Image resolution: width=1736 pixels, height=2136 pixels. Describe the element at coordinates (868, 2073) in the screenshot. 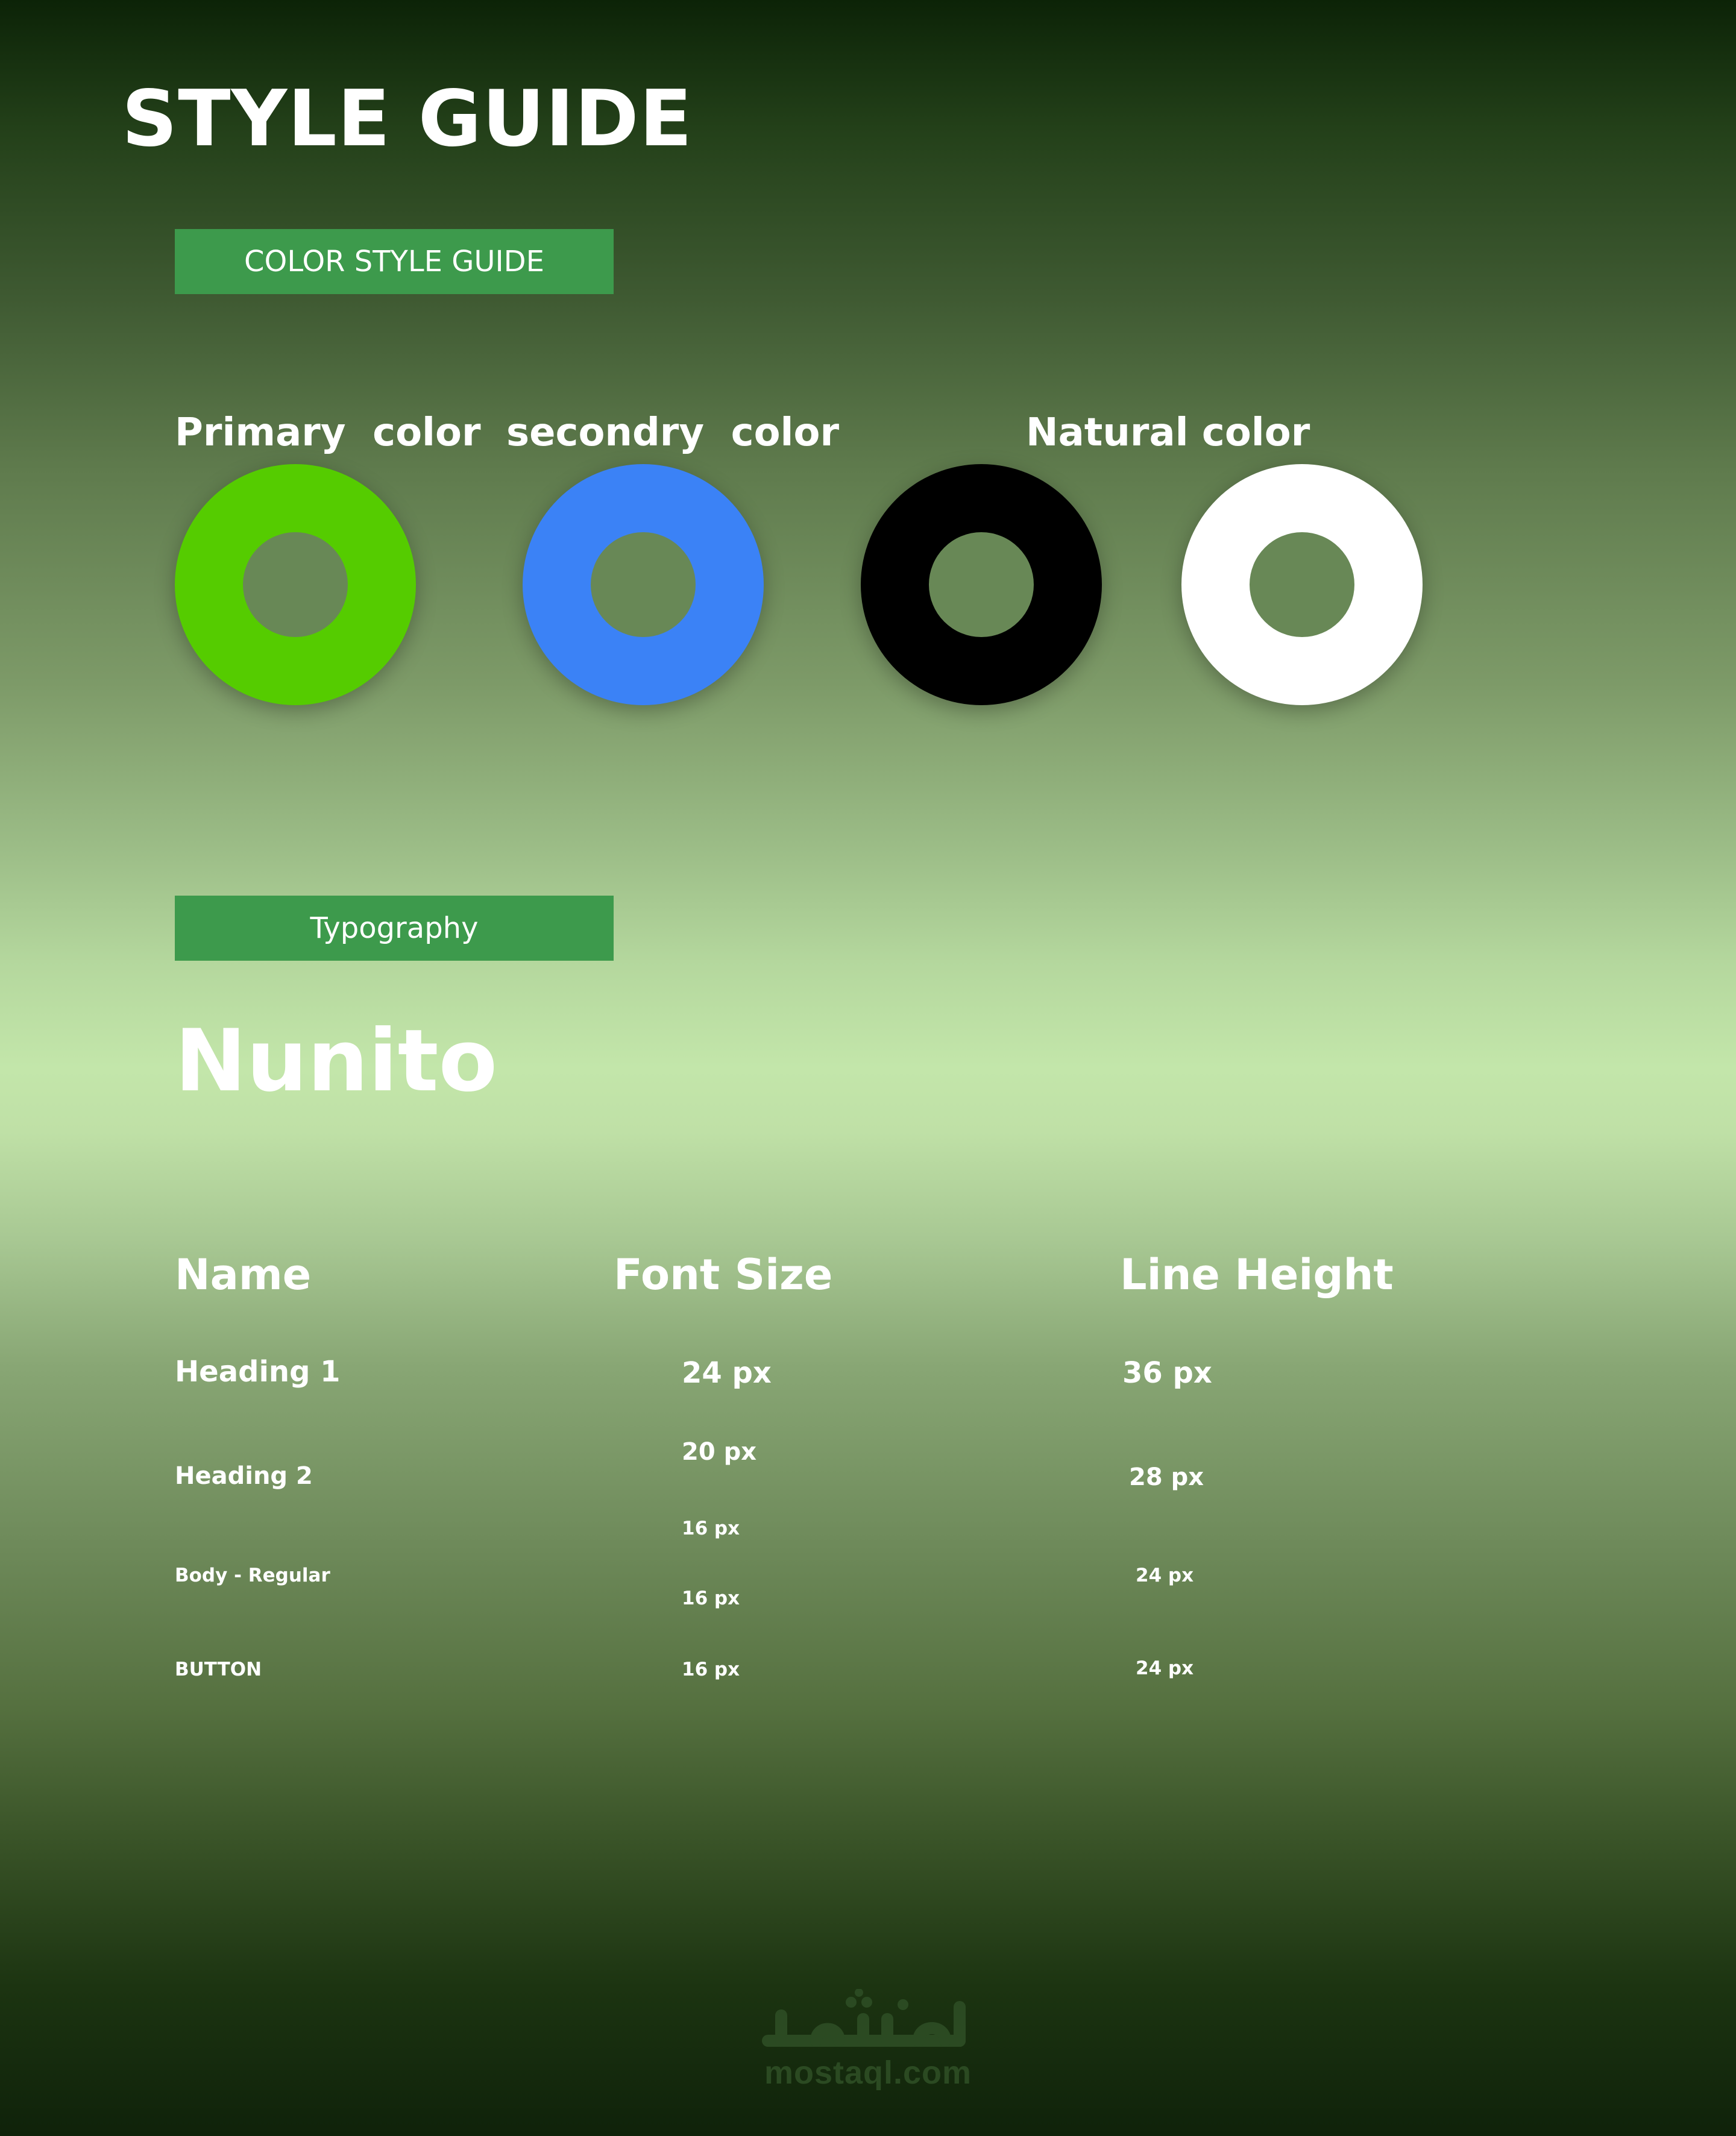

I see `watermark-site-text: mostaql.com` at that location.